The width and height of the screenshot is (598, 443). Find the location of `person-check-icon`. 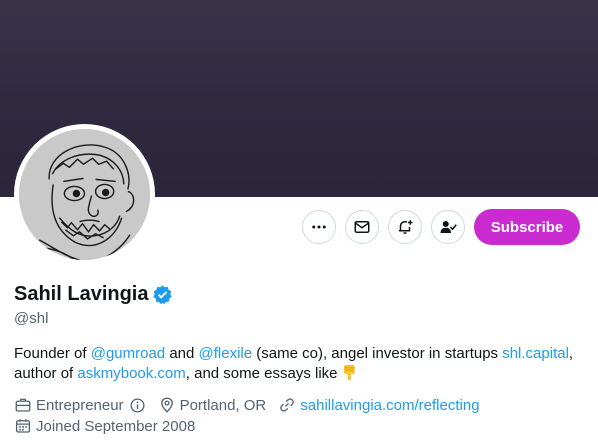

person-check-icon is located at coordinates (448, 227).